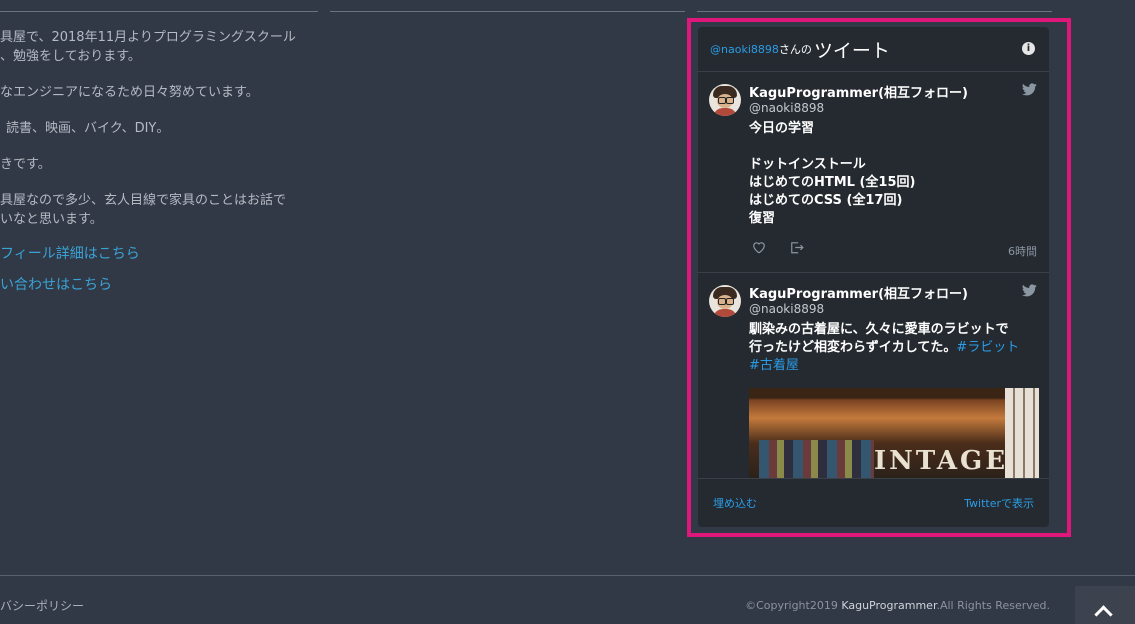  I want to click on chevron-up-icon, so click(1103, 614).